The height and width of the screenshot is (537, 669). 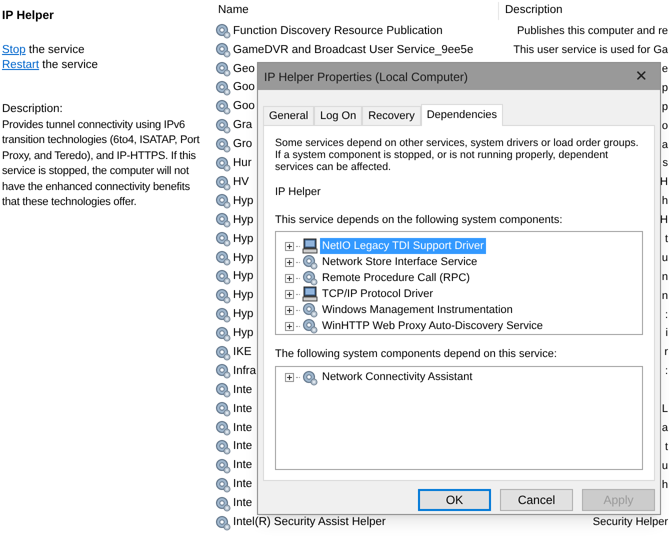 What do you see at coordinates (592, 32) in the screenshot?
I see `service-description: Publishes this computer and re` at bounding box center [592, 32].